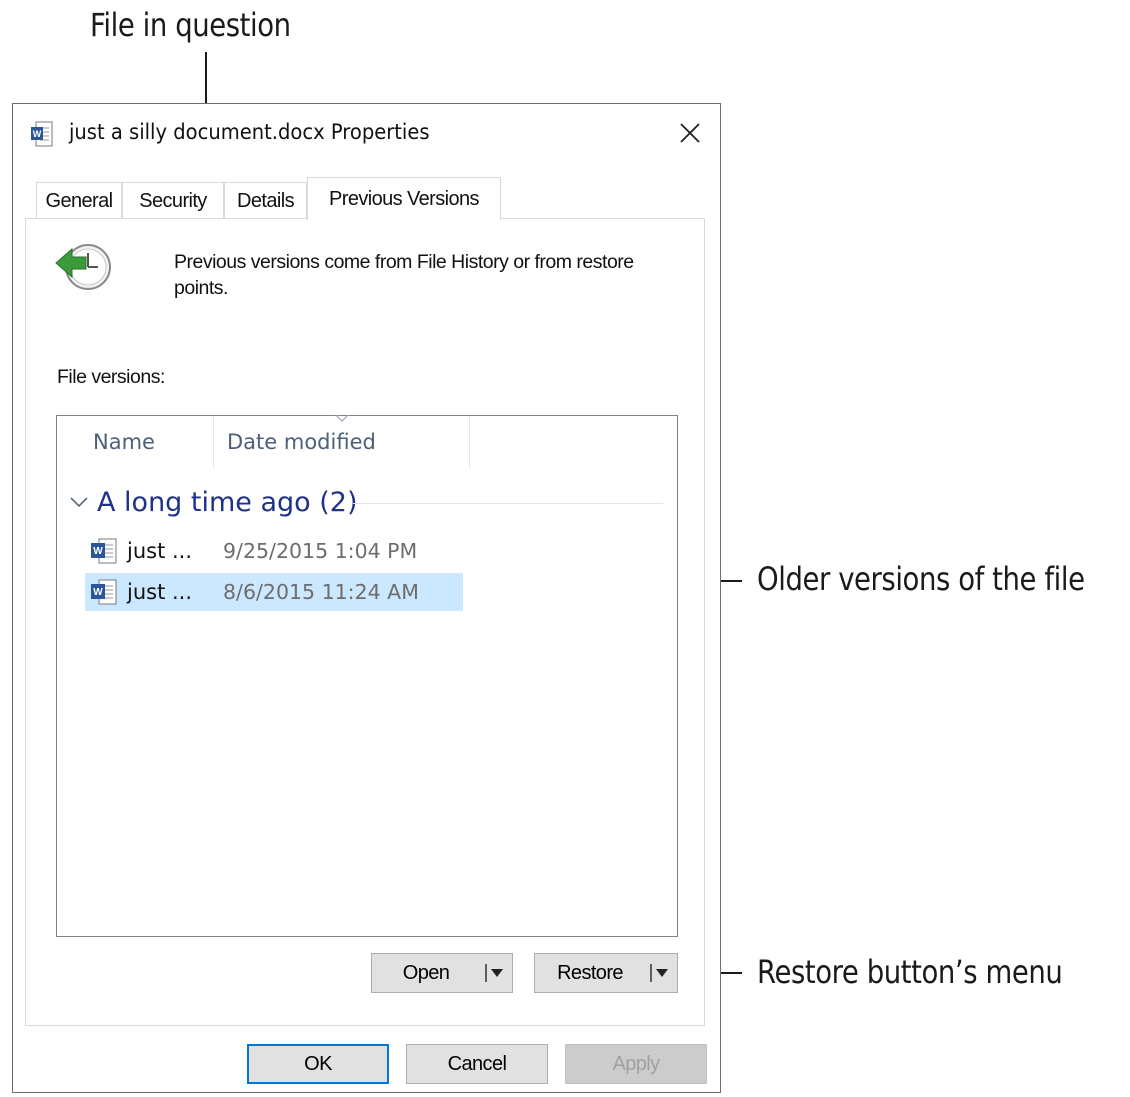  Describe the element at coordinates (590, 972) in the screenshot. I see `restore-button-label: Restore` at that location.